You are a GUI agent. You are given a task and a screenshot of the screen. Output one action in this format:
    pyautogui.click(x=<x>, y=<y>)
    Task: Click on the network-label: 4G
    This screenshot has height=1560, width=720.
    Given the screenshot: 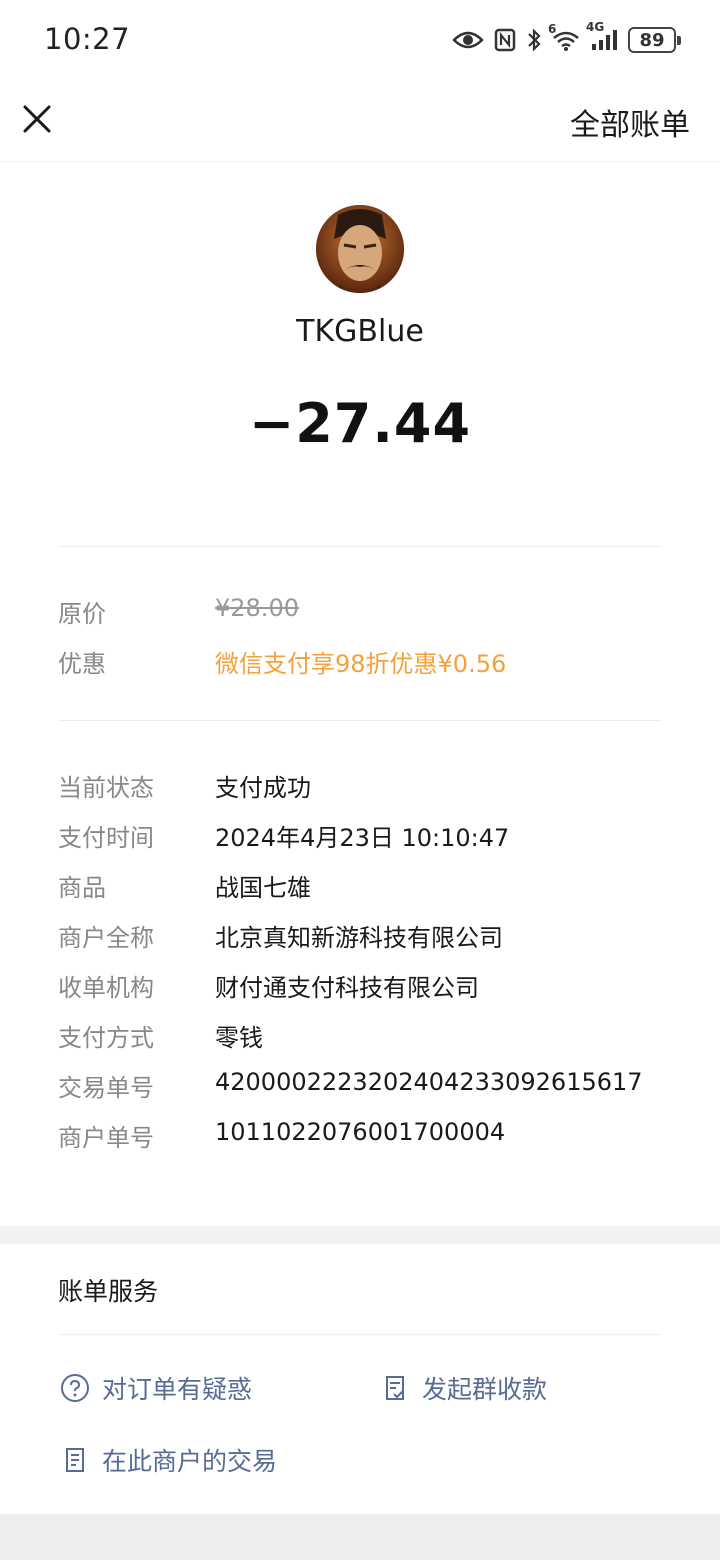 What is the action you would take?
    pyautogui.click(x=595, y=27)
    